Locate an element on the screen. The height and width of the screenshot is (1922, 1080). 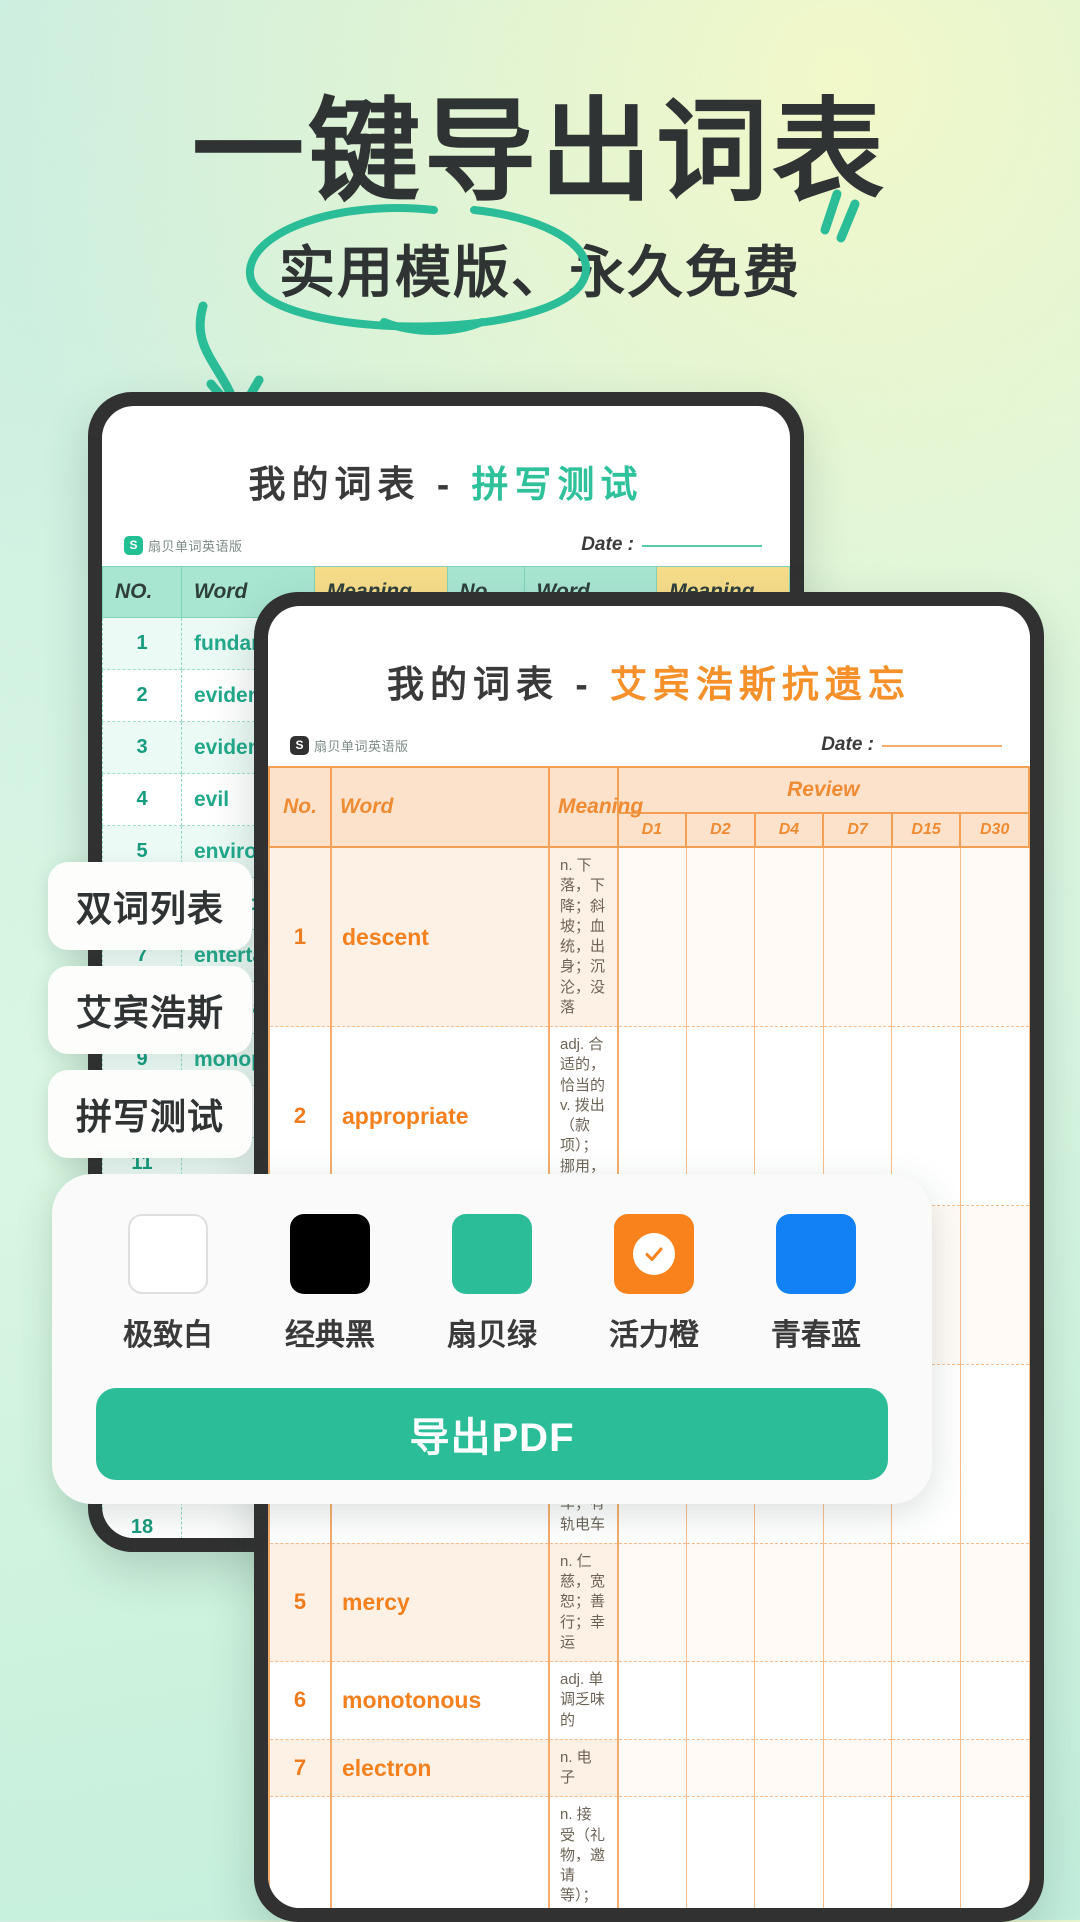
brand-text-2: 扇贝单词英语版 is located at coordinates (361, 746).